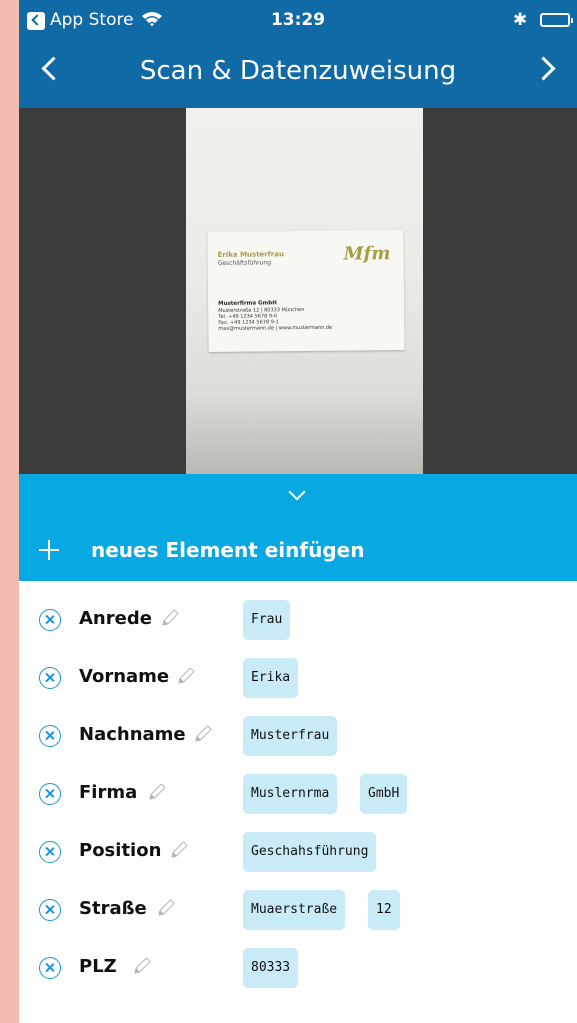 The height and width of the screenshot is (1023, 577). What do you see at coordinates (556, 20) in the screenshot?
I see `battery-icon` at bounding box center [556, 20].